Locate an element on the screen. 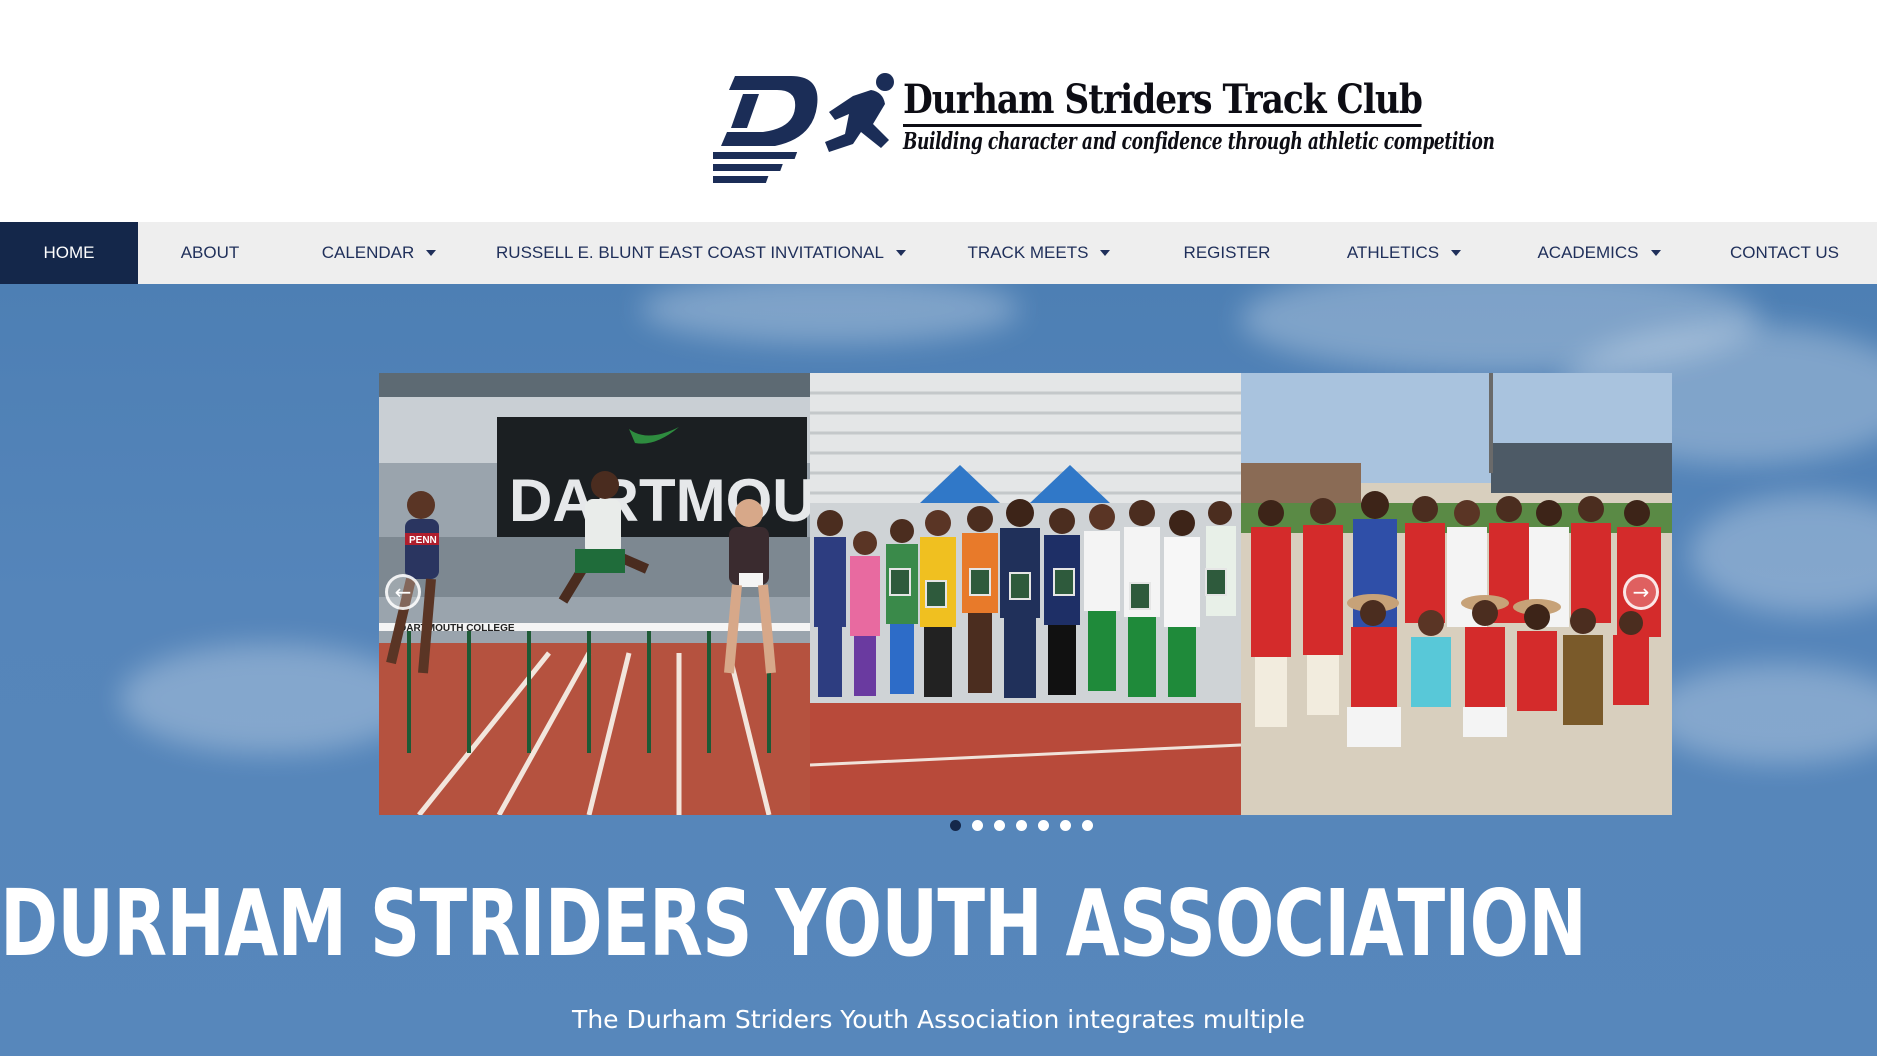  nav-item-home: HOME is located at coordinates (69, 253).